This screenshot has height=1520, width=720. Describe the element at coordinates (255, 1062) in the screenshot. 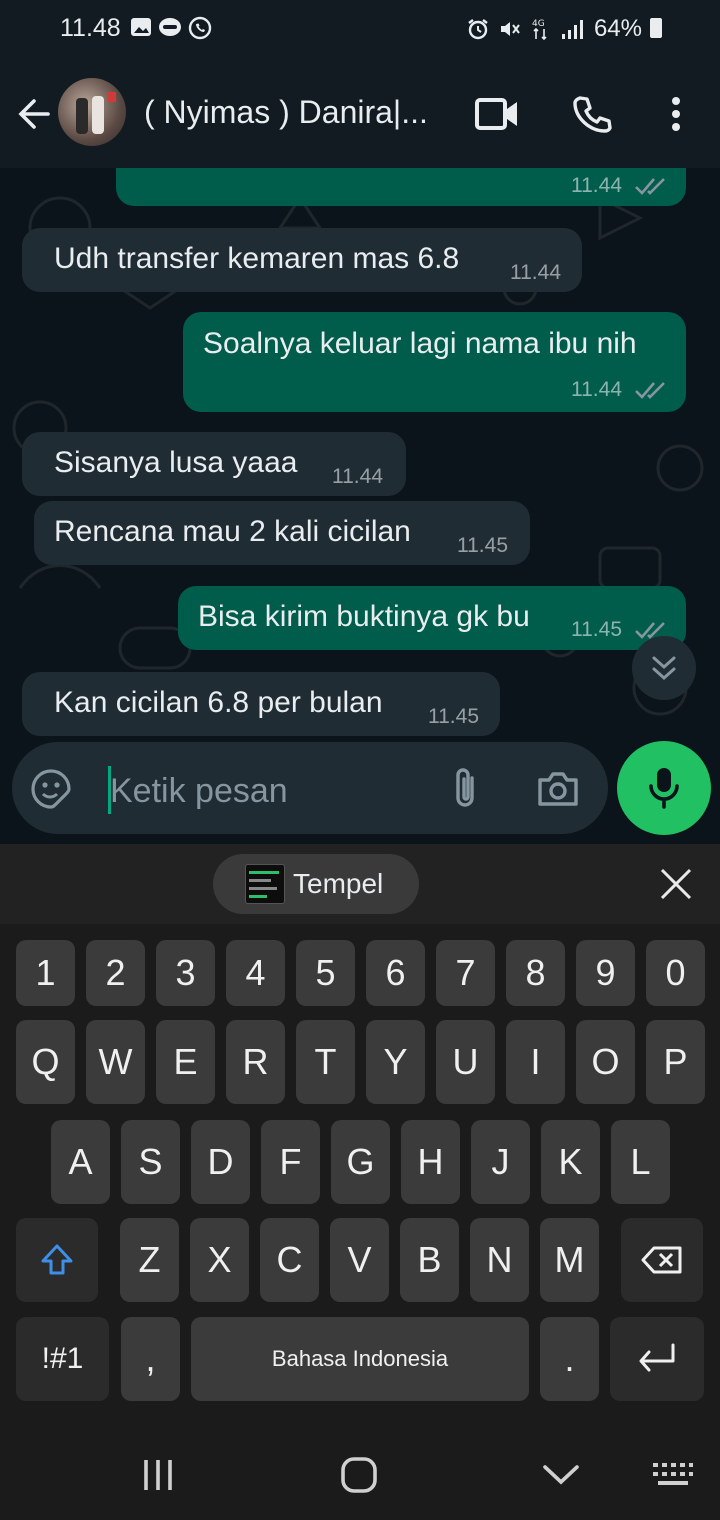

I see `letter-key-r: R` at that location.